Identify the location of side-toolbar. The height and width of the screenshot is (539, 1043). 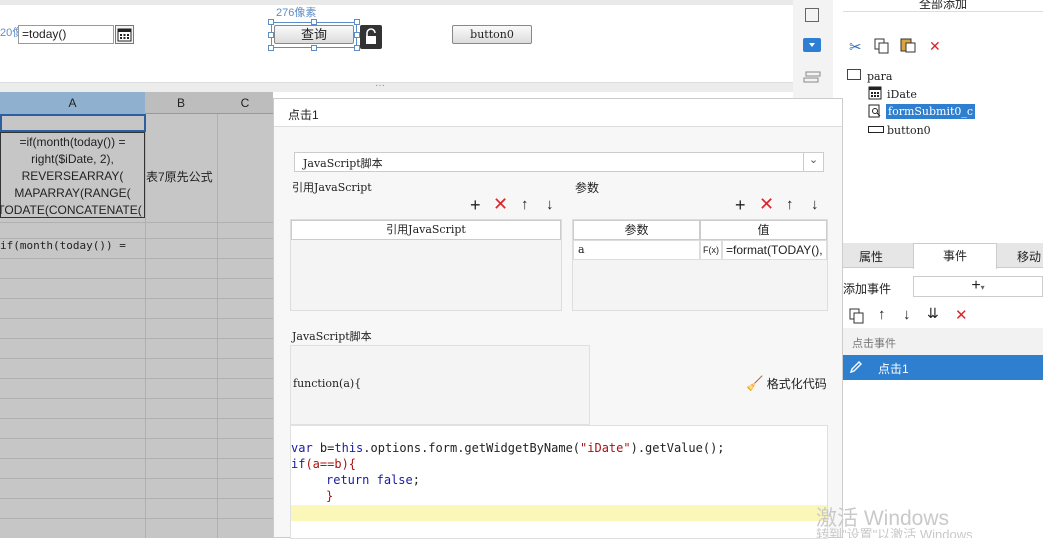
(813, 50).